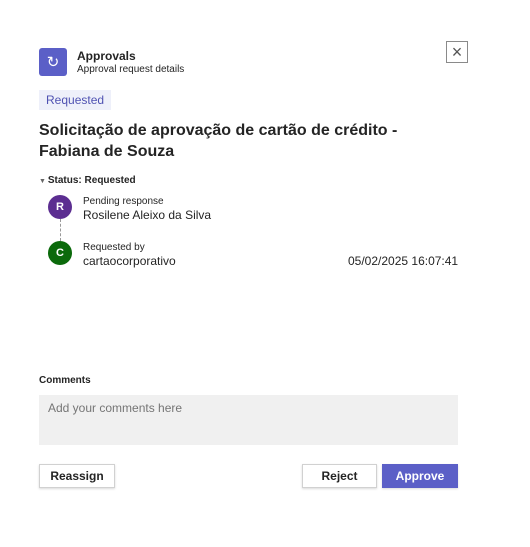 Image resolution: width=530 pixels, height=547 pixels. Describe the element at coordinates (60, 253) in the screenshot. I see `avatar: C` at that location.